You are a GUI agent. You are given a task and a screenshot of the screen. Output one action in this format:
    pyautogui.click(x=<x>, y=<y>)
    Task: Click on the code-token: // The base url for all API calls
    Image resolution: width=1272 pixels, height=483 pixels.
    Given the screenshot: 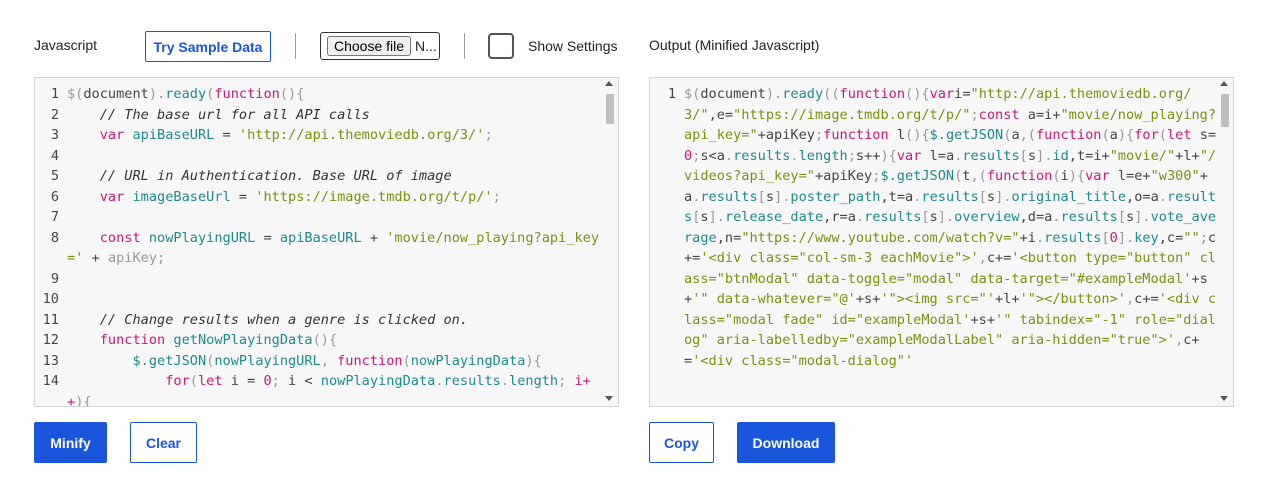 What is the action you would take?
    pyautogui.click(x=234, y=114)
    